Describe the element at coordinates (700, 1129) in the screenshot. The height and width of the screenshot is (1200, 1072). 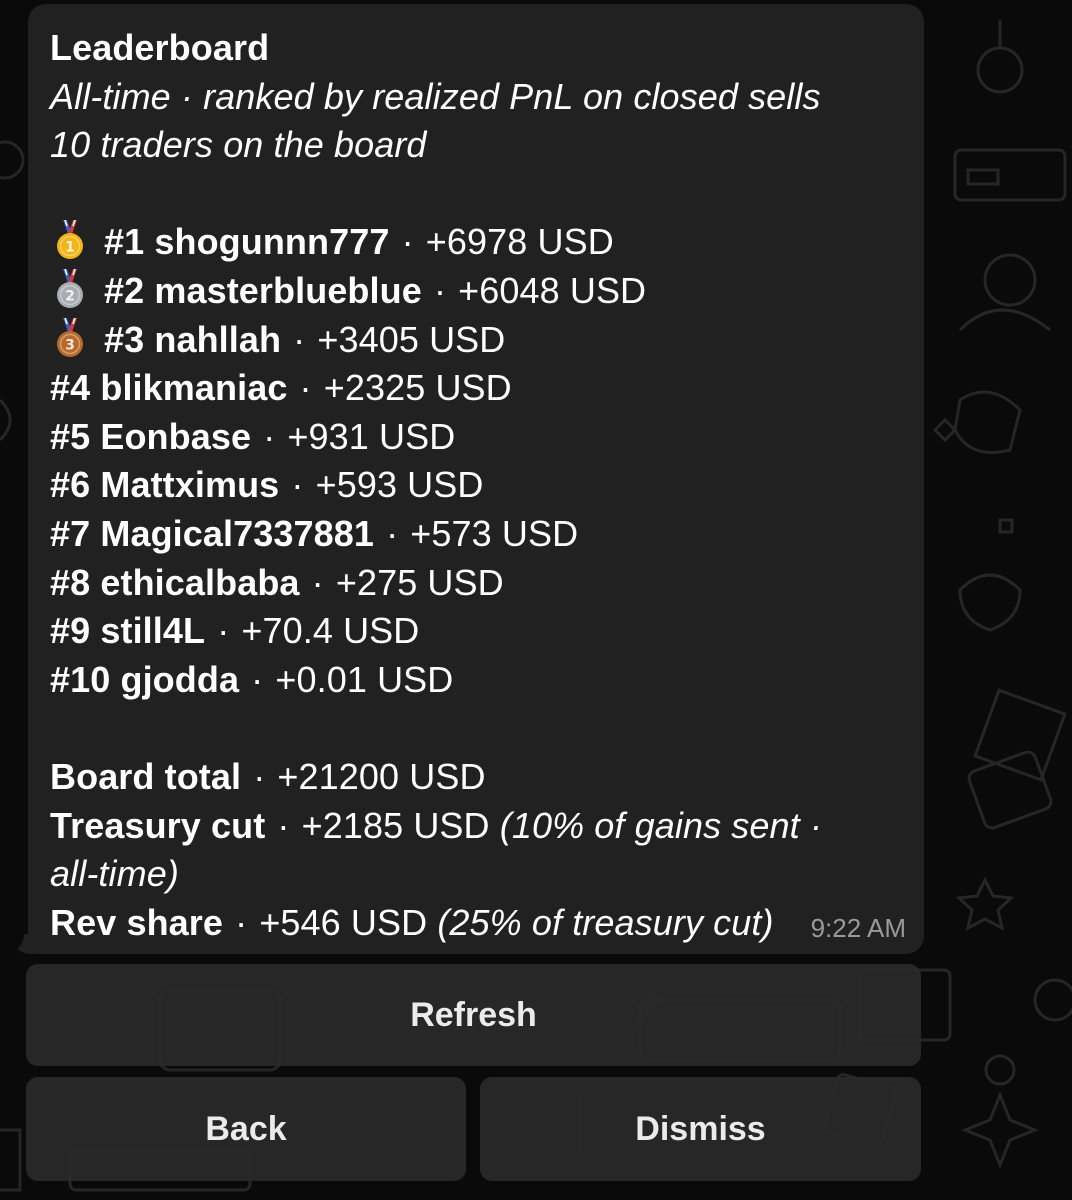
I see `dismiss-button: Dismiss` at that location.